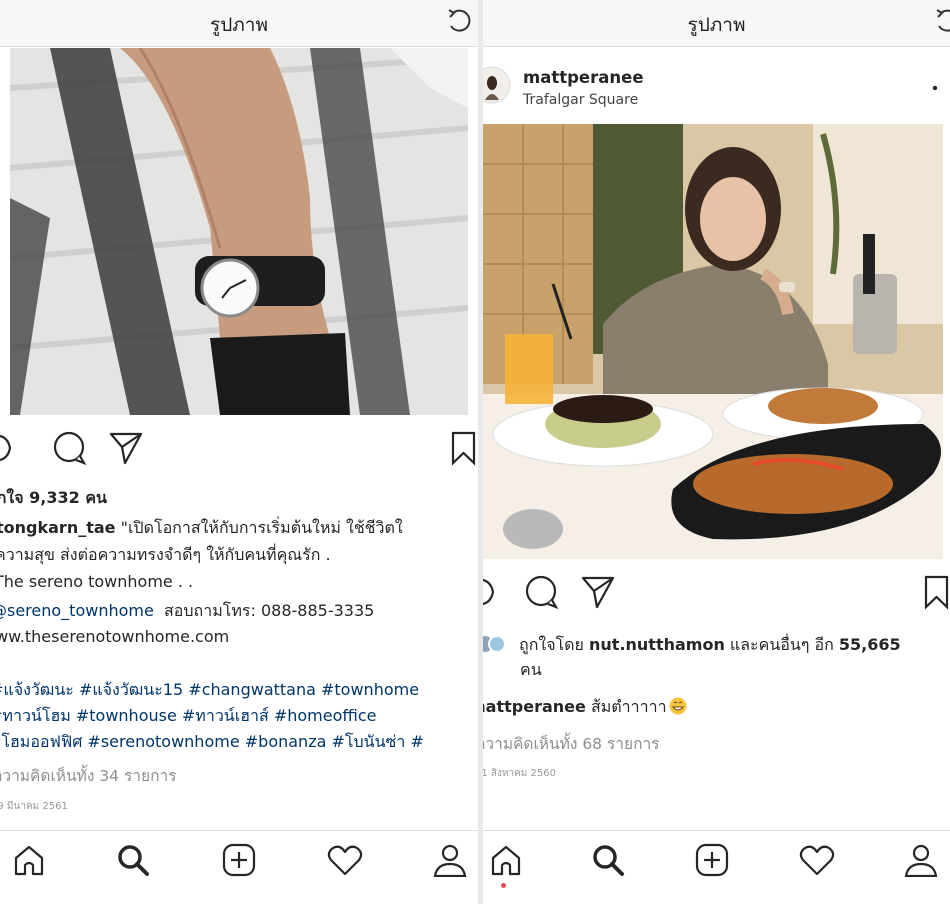 This screenshot has height=904, width=950. I want to click on post-username: mattperanee, so click(583, 77).